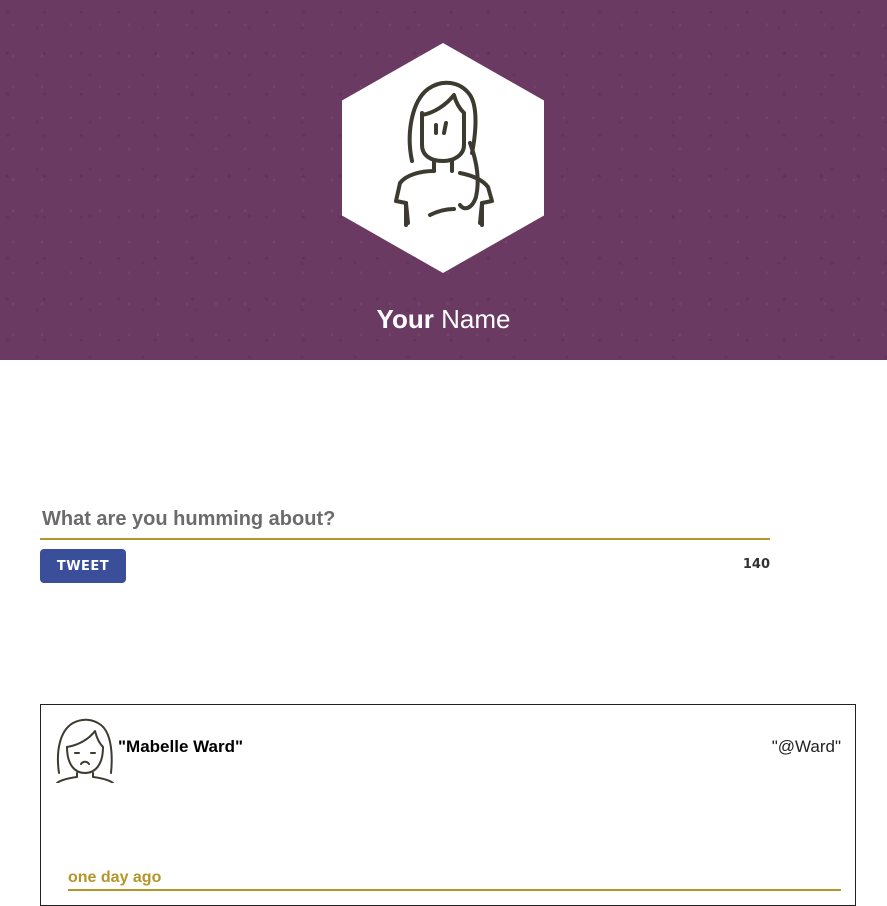  What do you see at coordinates (405, 541) in the screenshot?
I see `compose-area: TWEET 140` at bounding box center [405, 541].